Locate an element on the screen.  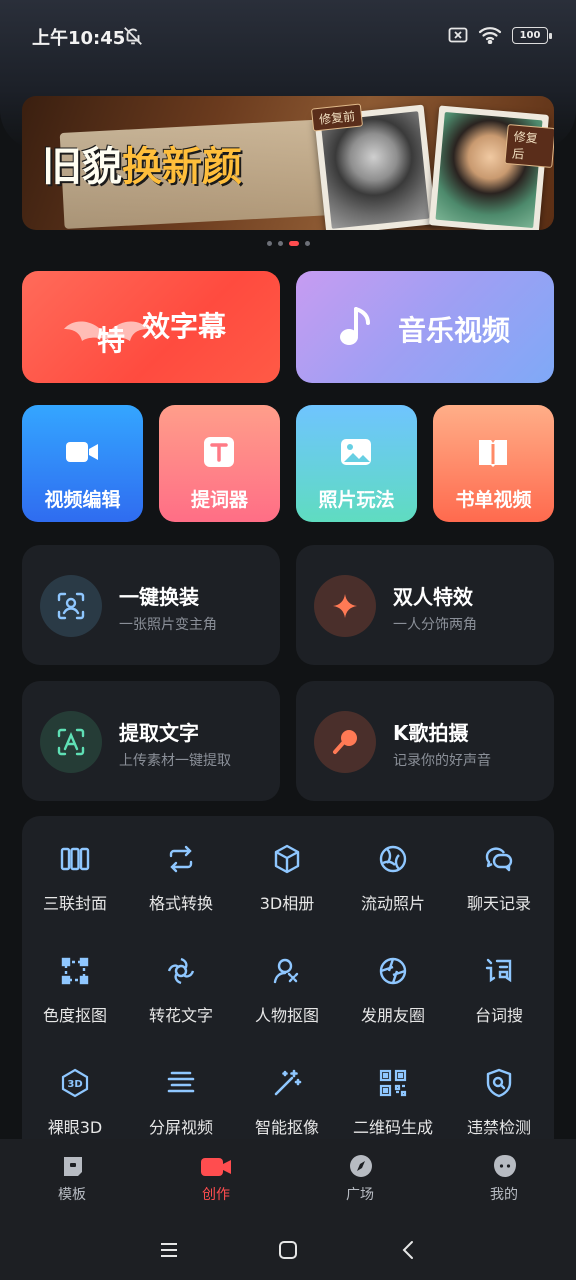
outfit-change-subtitle: 一张照片变主角 is located at coordinates (168, 625).